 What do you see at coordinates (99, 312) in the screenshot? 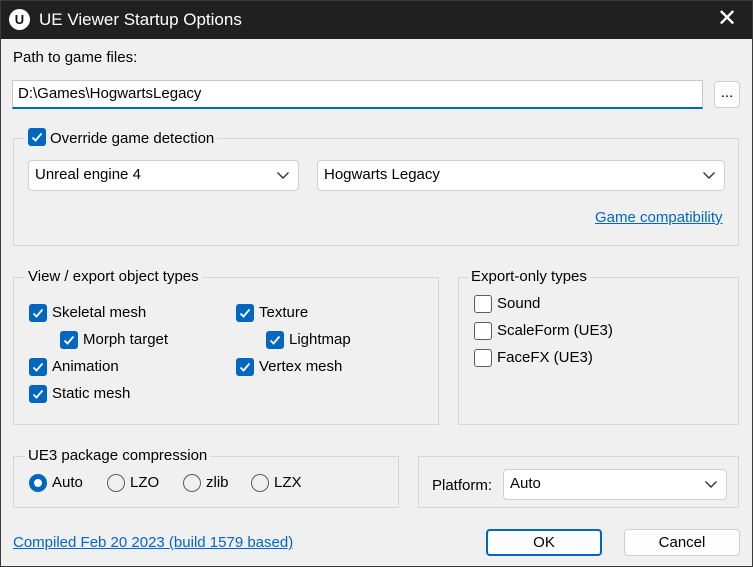
I see `skeletal-mesh-label: Skeletal mesh` at bounding box center [99, 312].